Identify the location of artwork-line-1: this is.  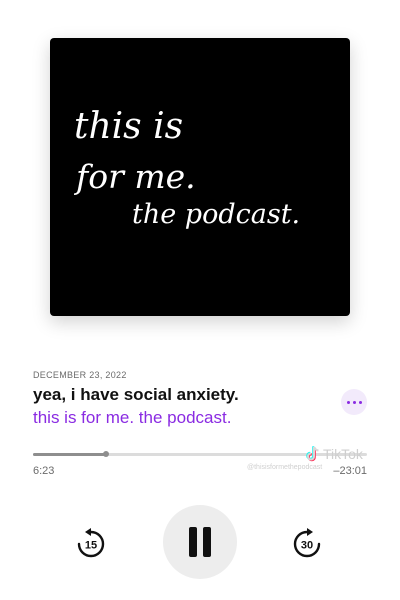
(128, 126).